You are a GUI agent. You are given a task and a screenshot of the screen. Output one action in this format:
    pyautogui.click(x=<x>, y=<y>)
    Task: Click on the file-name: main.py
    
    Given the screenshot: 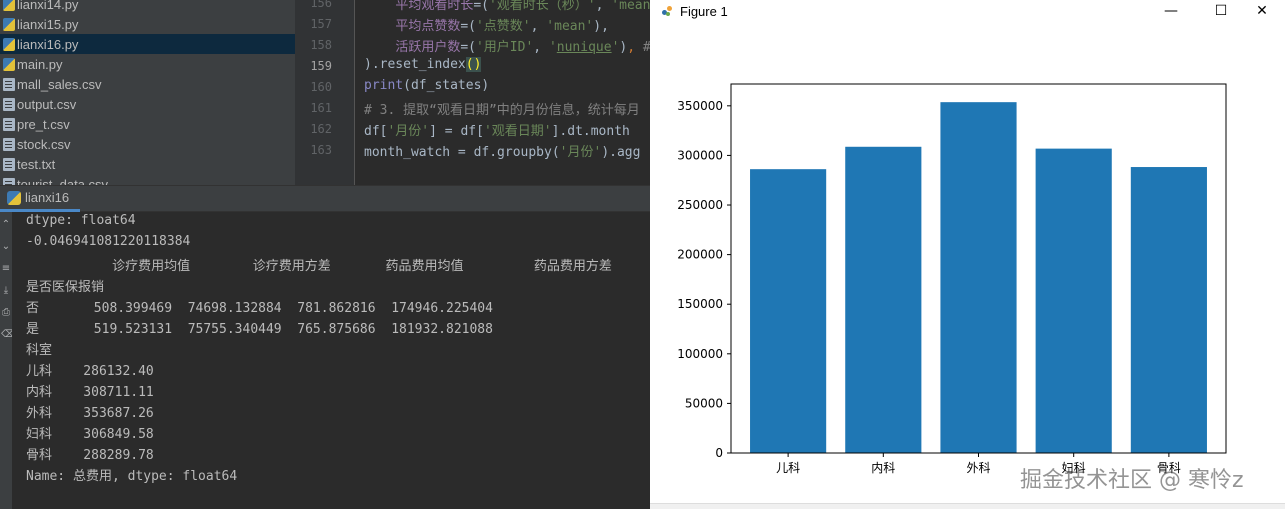 What is the action you would take?
    pyautogui.click(x=40, y=64)
    